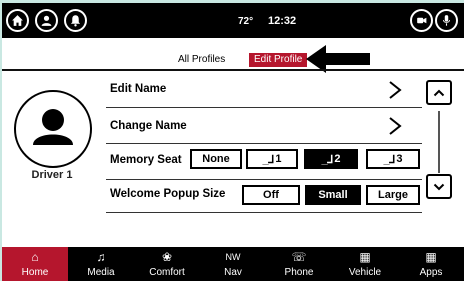 The height and width of the screenshot is (281, 464). Describe the element at coordinates (431, 272) in the screenshot. I see `nav-apps-label: Apps` at that location.